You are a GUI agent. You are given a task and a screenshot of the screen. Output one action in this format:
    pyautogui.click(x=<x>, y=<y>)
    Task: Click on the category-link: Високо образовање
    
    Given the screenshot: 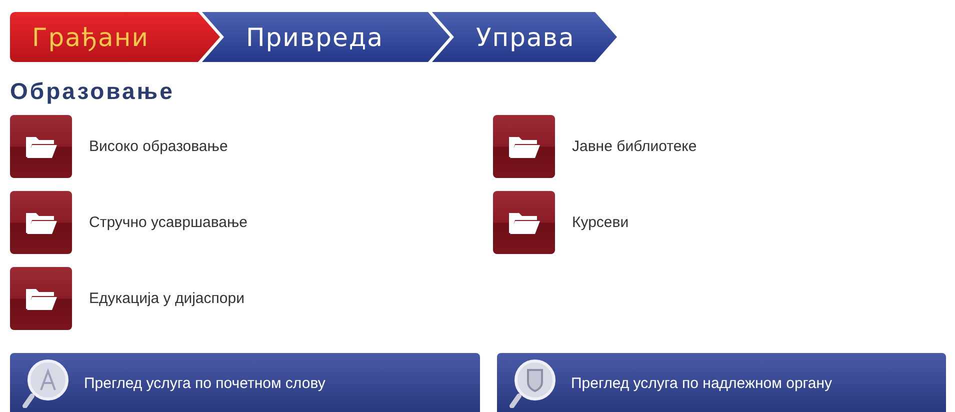 What is the action you would take?
    pyautogui.click(x=158, y=146)
    